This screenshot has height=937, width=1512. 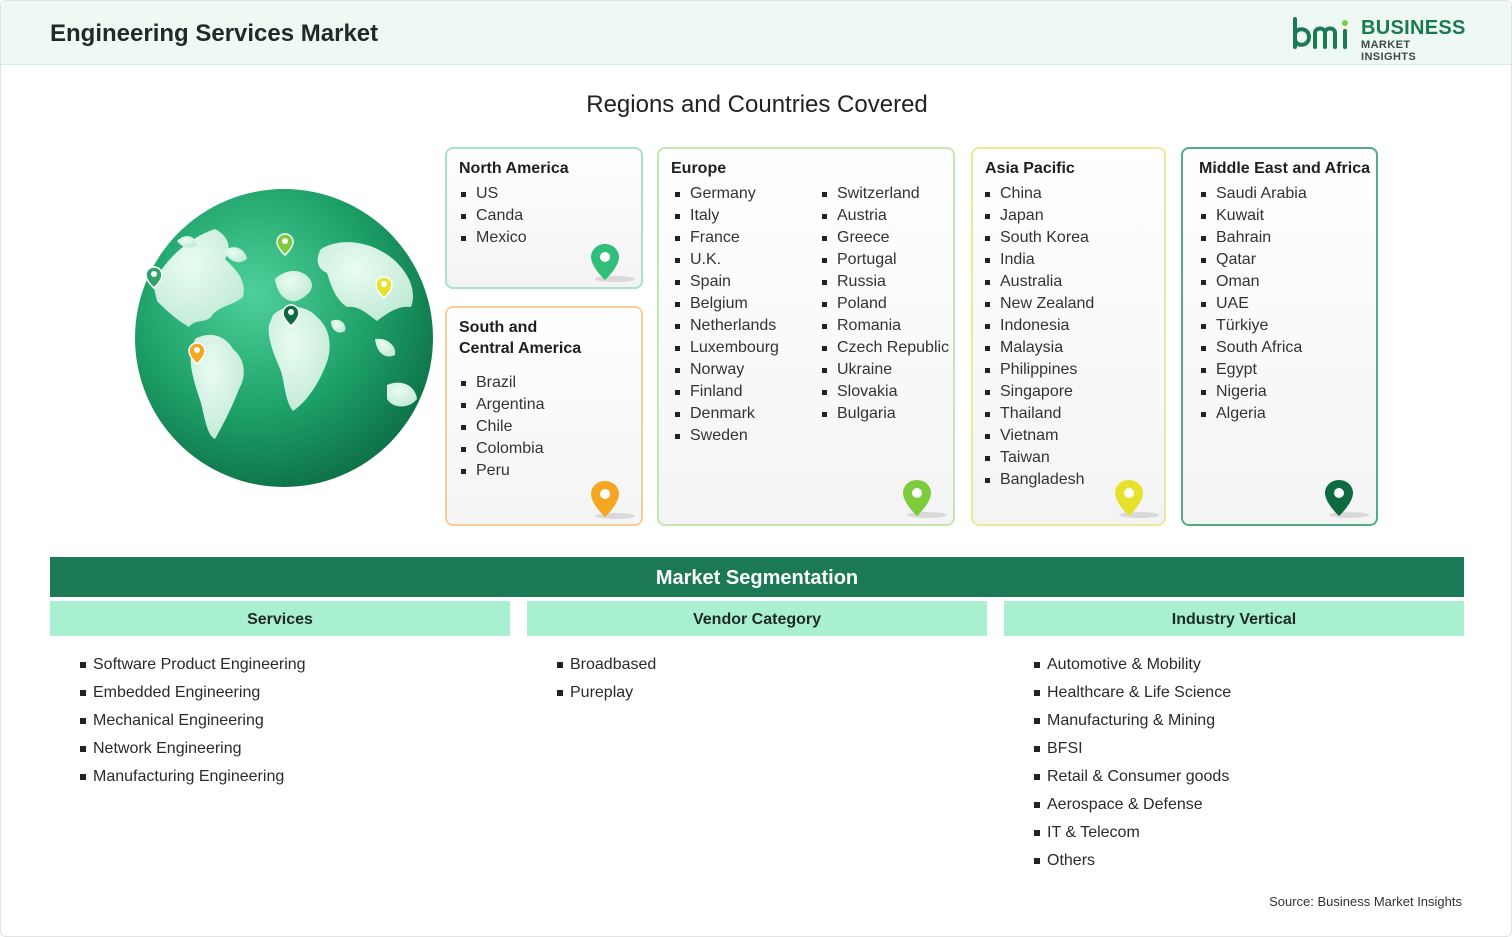 I want to click on list-item: Manufacturing & Mining, so click(x=1132, y=721).